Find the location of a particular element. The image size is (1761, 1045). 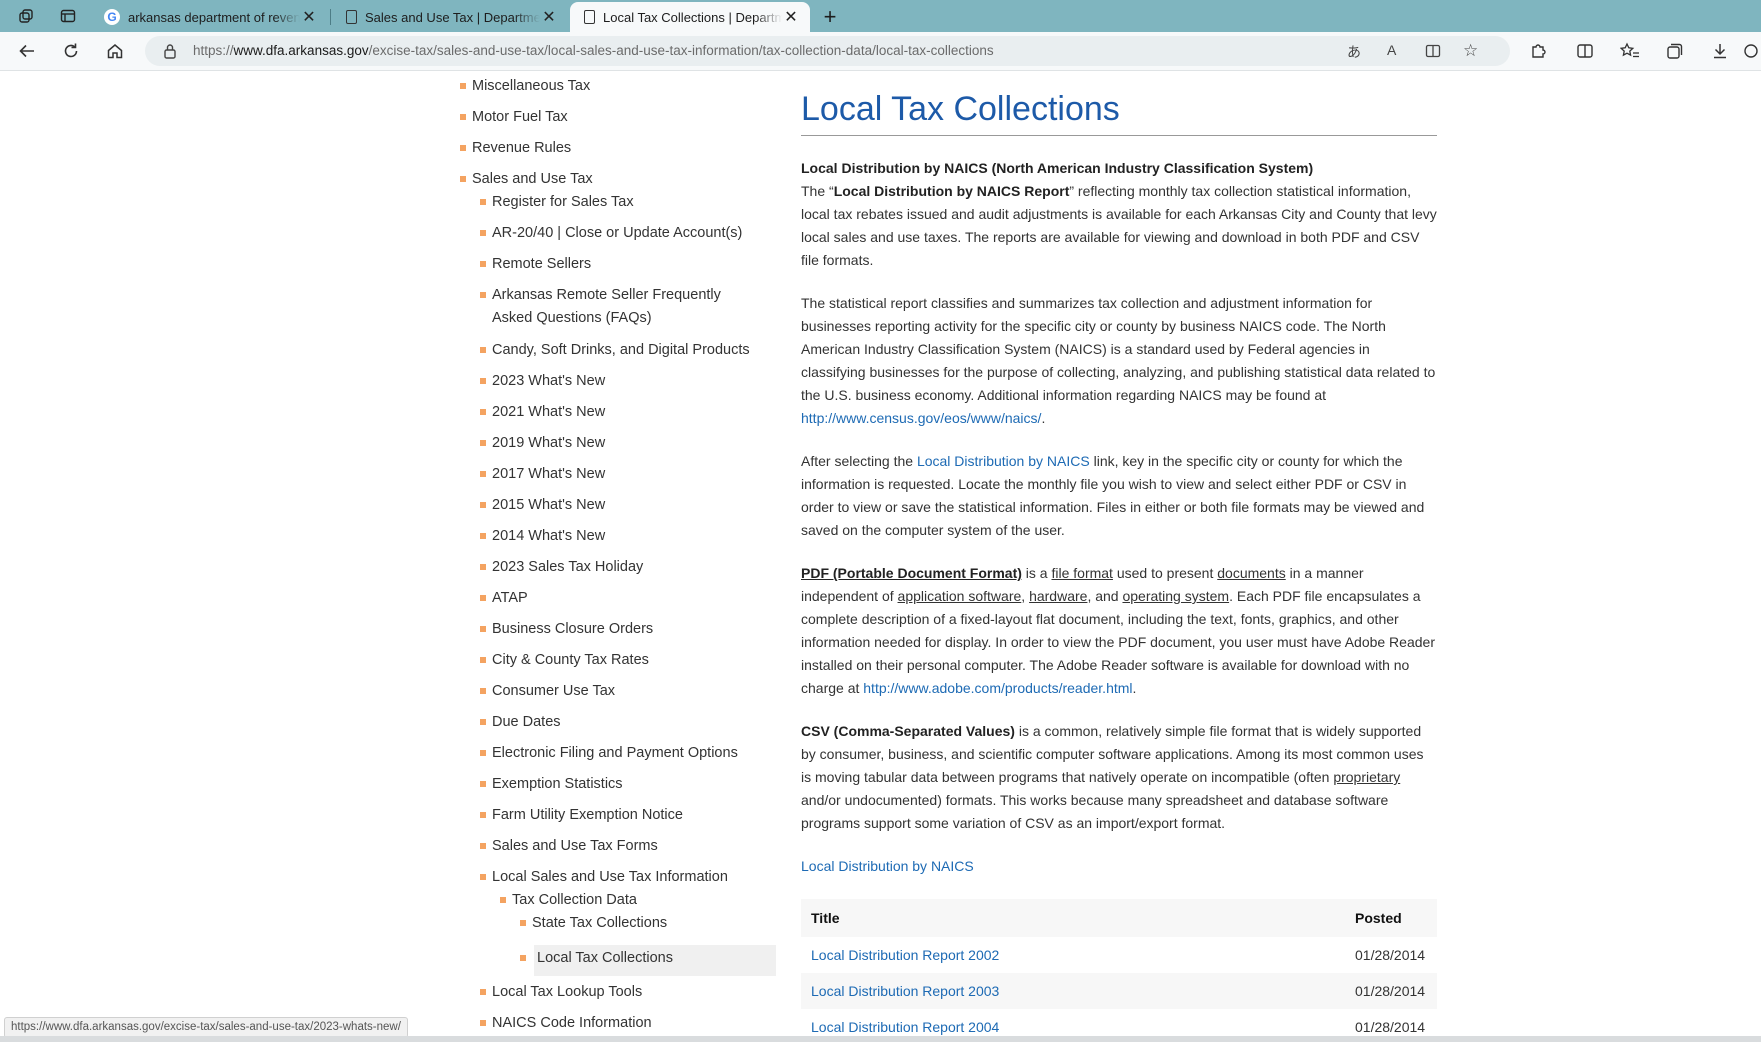

tab-title: Sales and Use Tax | Department of is located at coordinates (452, 17).